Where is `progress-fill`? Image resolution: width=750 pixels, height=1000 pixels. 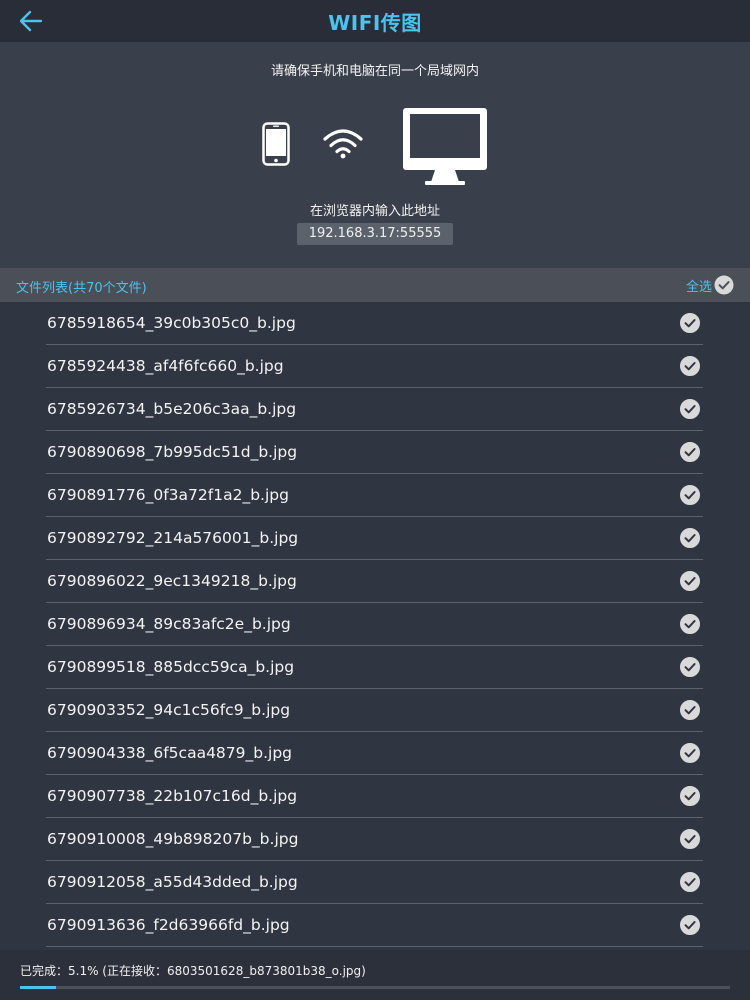
progress-fill is located at coordinates (38, 987).